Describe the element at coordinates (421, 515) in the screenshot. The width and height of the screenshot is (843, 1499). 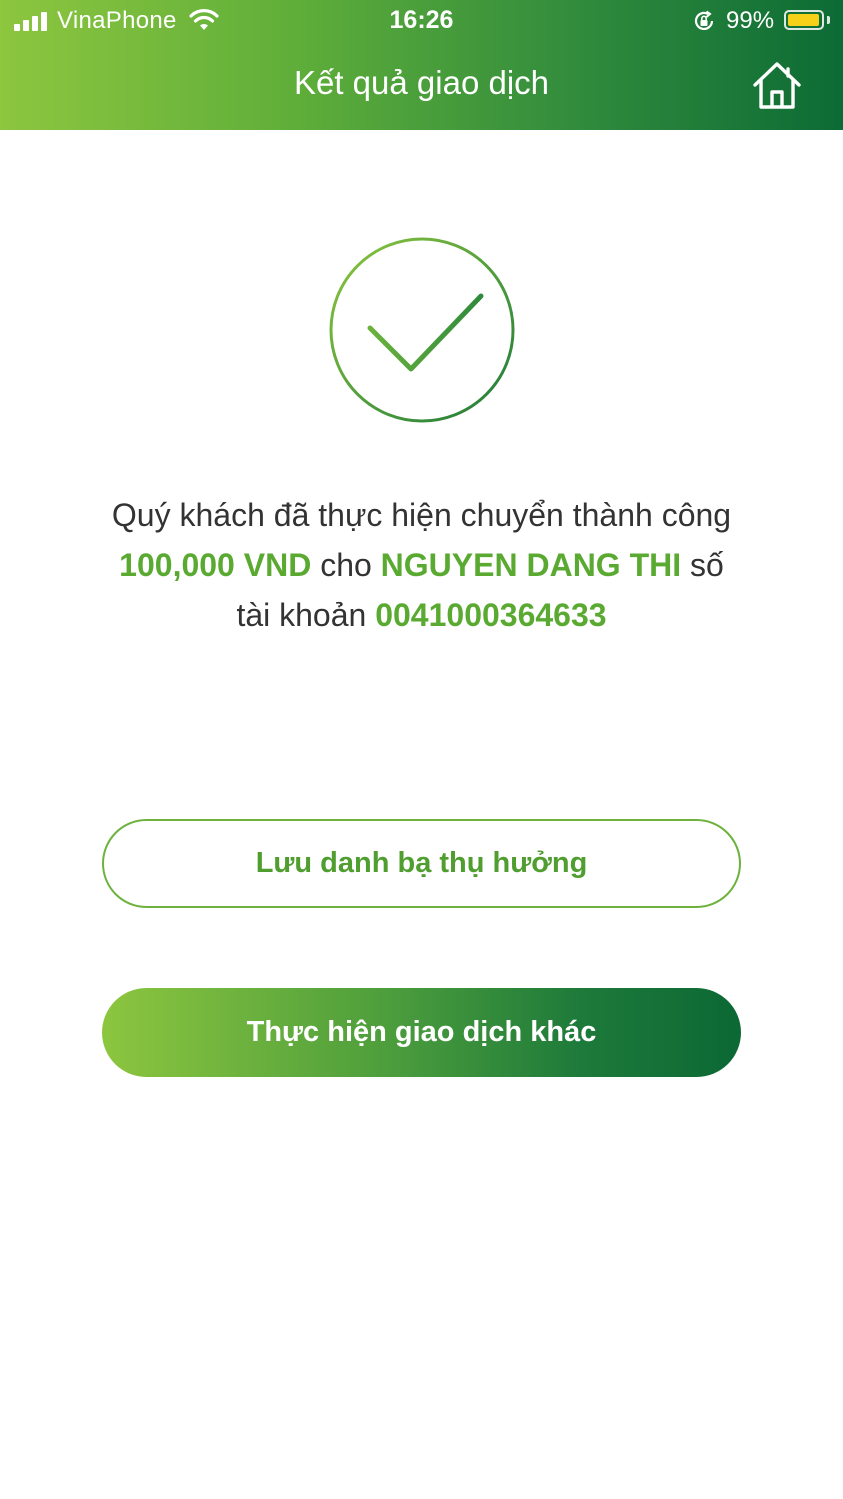
I see `message-prefix: Quý khách đã thực hiện chuyển thành công` at that location.